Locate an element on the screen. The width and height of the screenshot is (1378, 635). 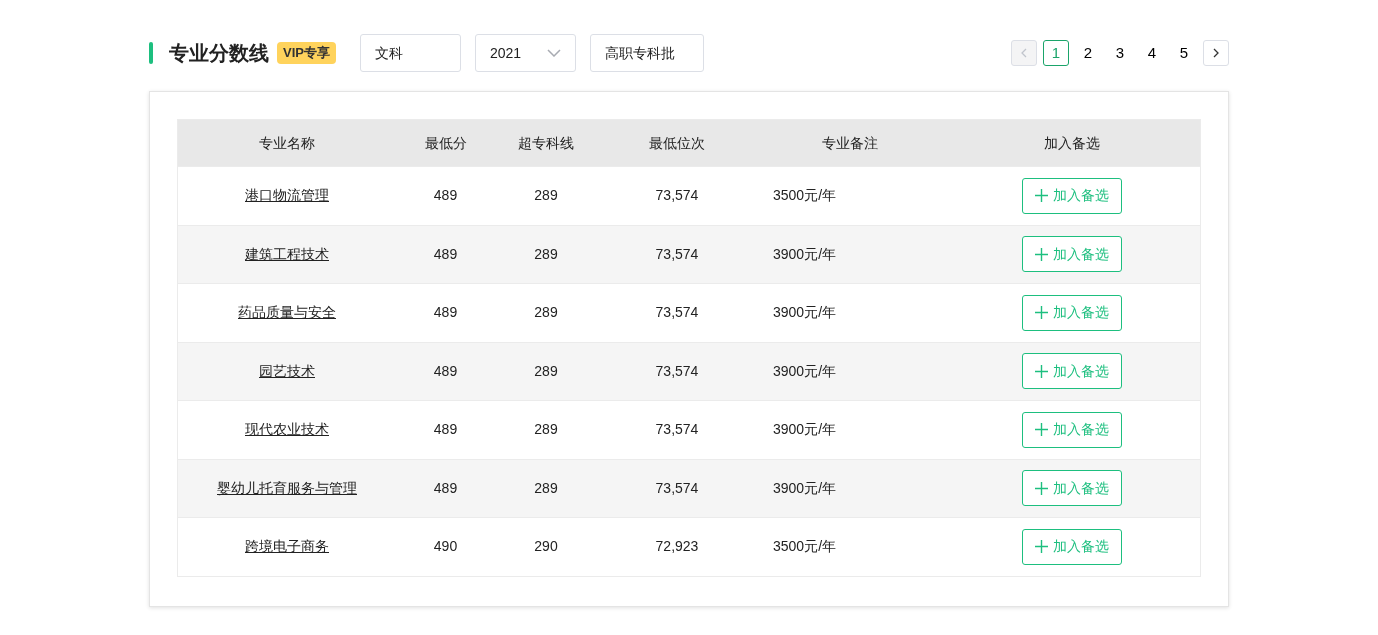
title-accent-bar is located at coordinates (151, 53).